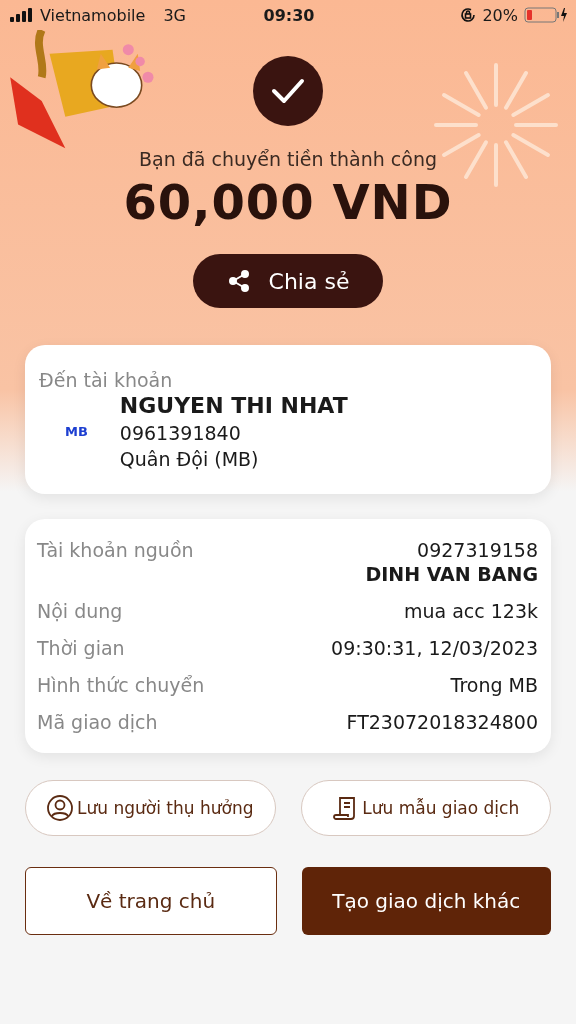  I want to click on detail-value: DINH VAN BANG, so click(451, 574).